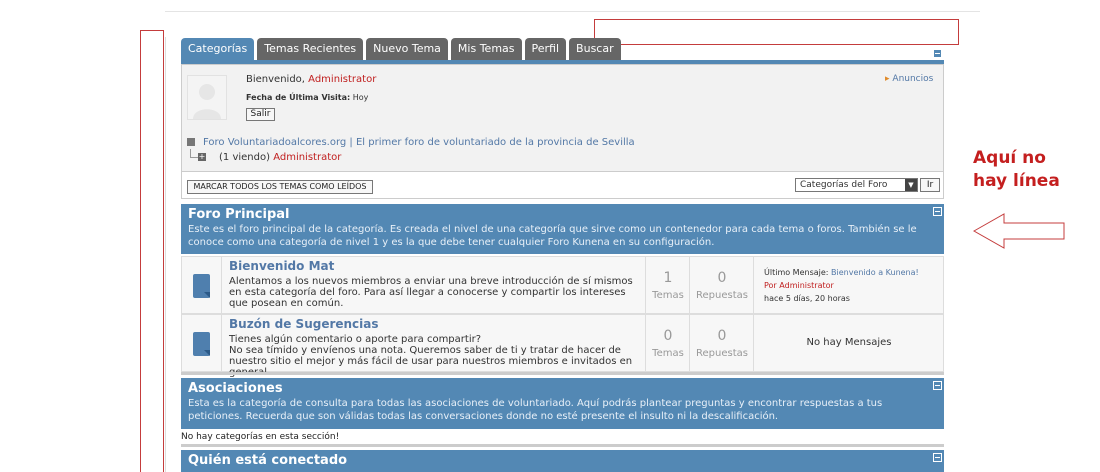  I want to click on tab-nuevo-tema: Nuevo Tema, so click(407, 49).